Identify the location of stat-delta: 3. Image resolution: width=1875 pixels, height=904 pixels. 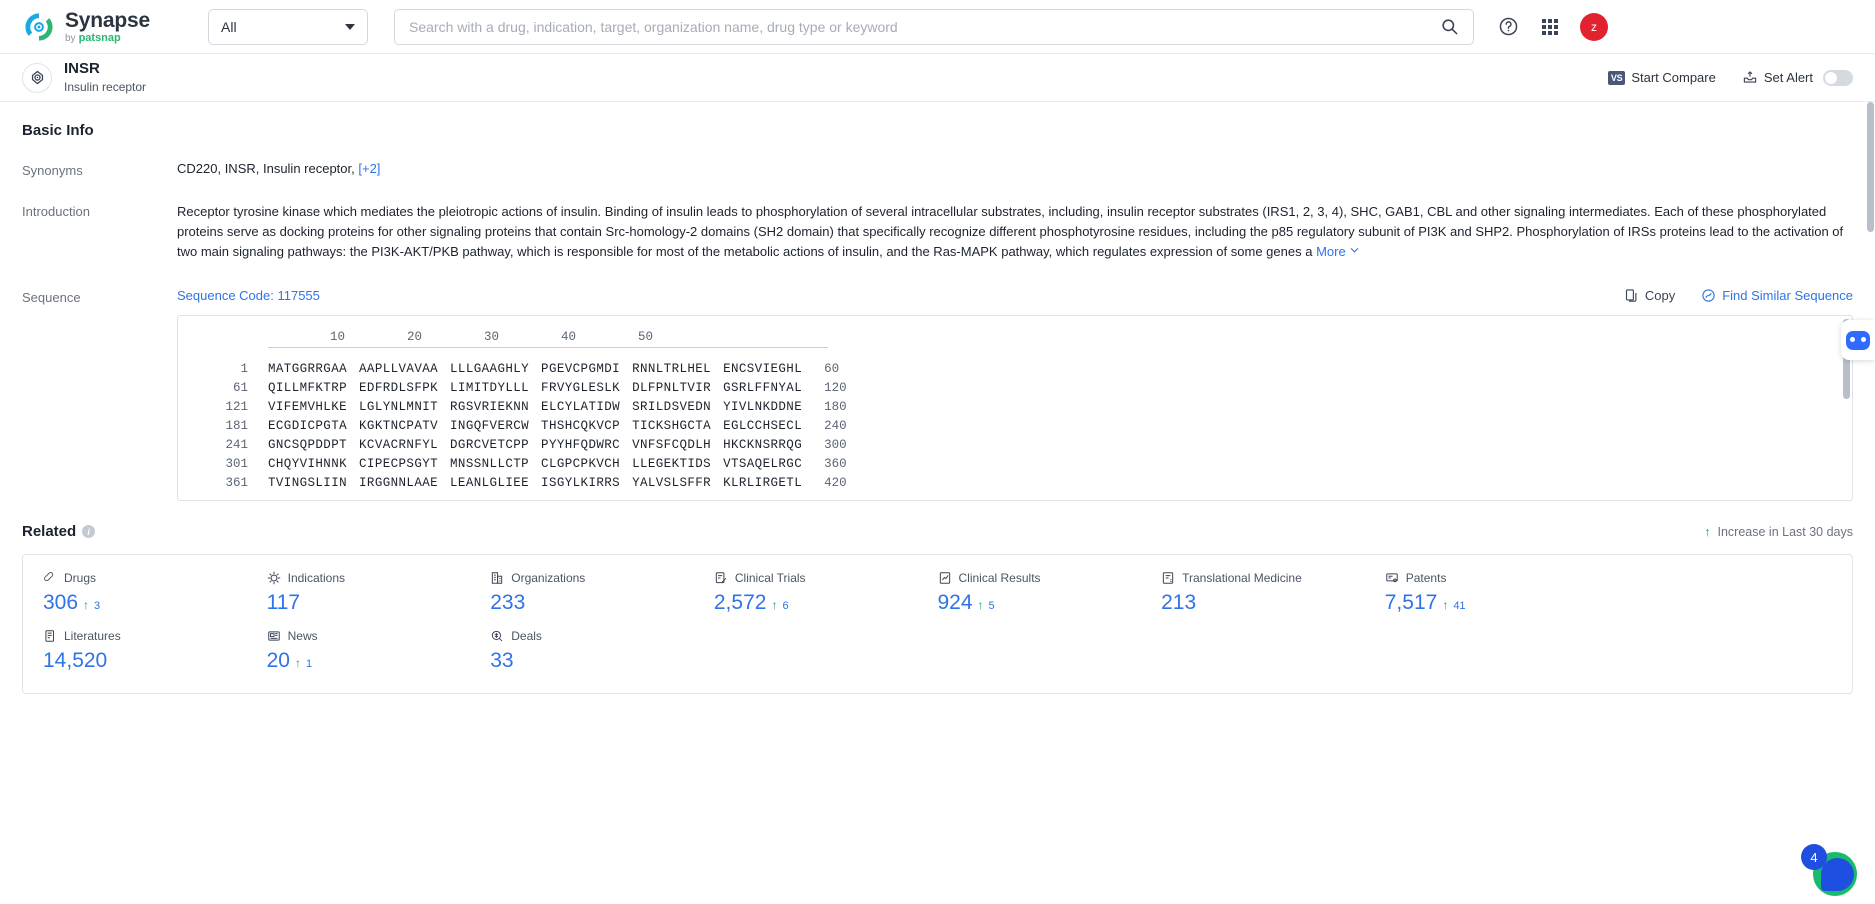
(97, 606).